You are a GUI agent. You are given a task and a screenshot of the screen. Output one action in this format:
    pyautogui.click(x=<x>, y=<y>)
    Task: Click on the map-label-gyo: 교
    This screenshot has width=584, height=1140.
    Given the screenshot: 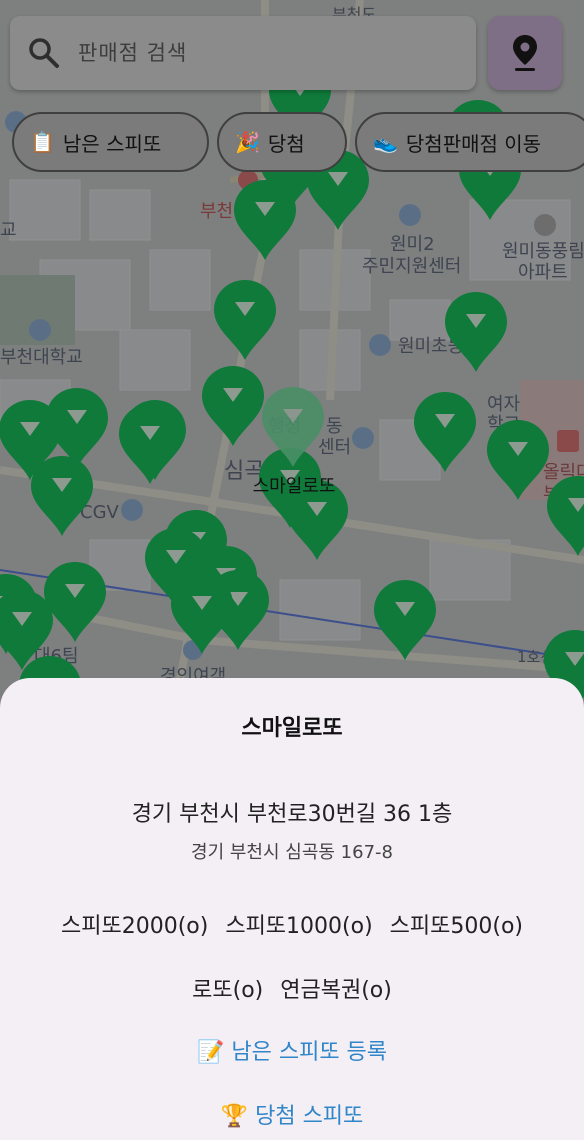 What is the action you would take?
    pyautogui.click(x=8, y=230)
    